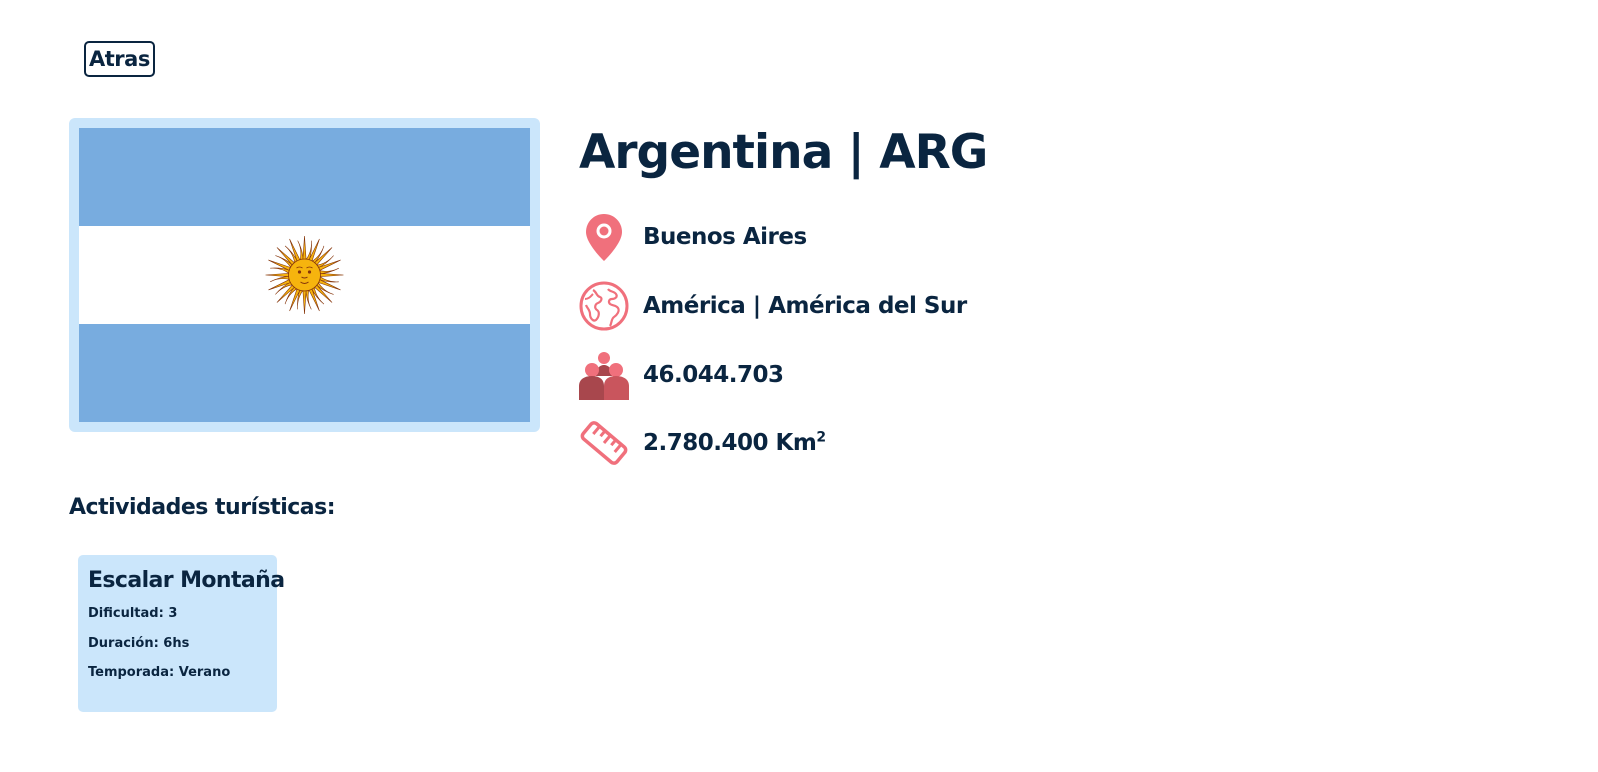 This screenshot has height=772, width=1598. I want to click on area-text: 2.780.400 Km2, so click(734, 443).